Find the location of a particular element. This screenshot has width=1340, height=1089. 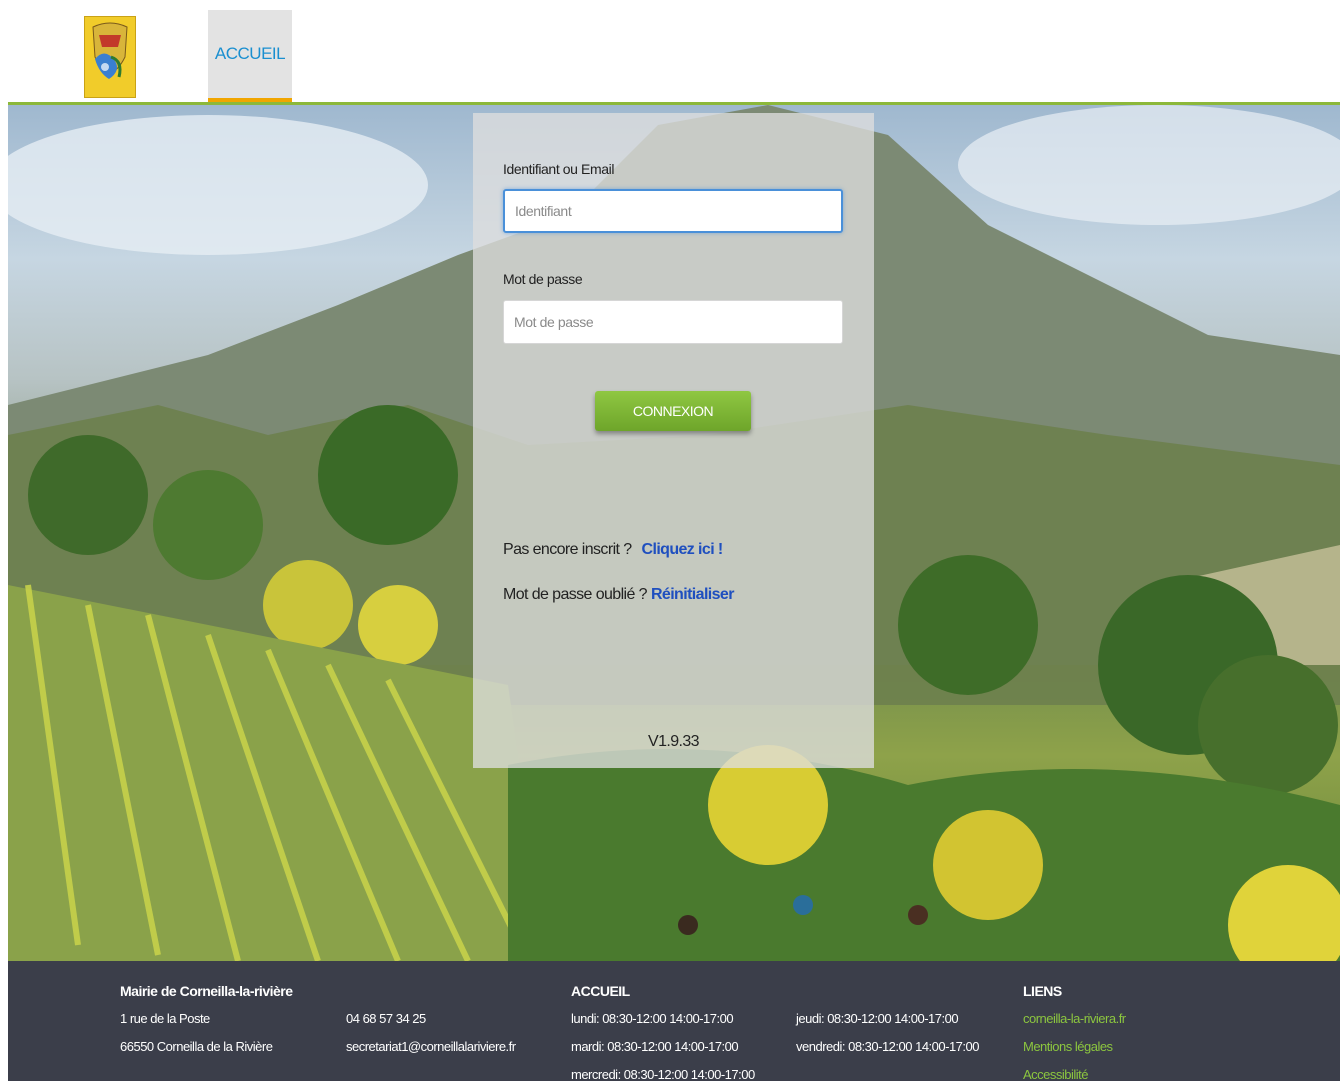

footer-org-name: Mairie de Corneilla-la-rivière is located at coordinates (206, 991).